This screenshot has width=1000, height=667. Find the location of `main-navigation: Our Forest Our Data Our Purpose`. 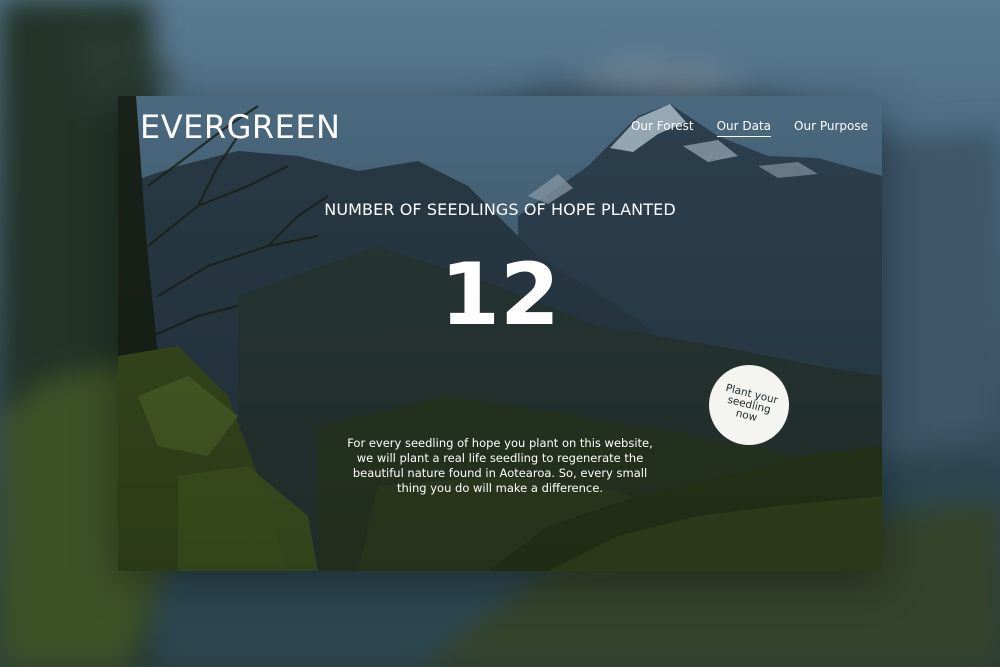

main-navigation: Our Forest Our Data Our Purpose is located at coordinates (749, 128).